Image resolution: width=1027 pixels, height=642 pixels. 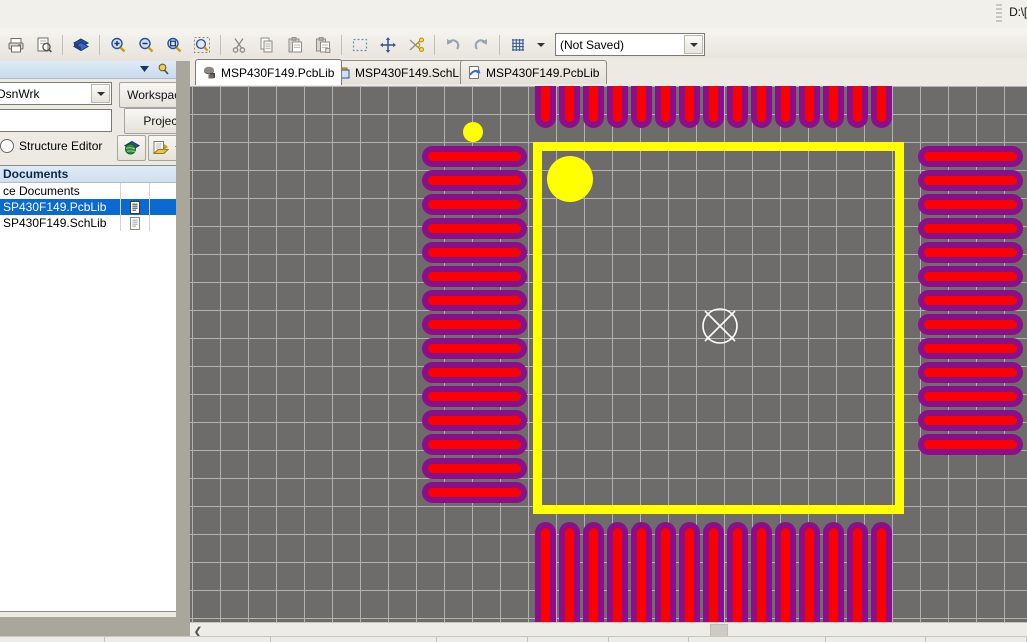 I want to click on structure-editor-row: Structure Editor, so click(x=51, y=146).